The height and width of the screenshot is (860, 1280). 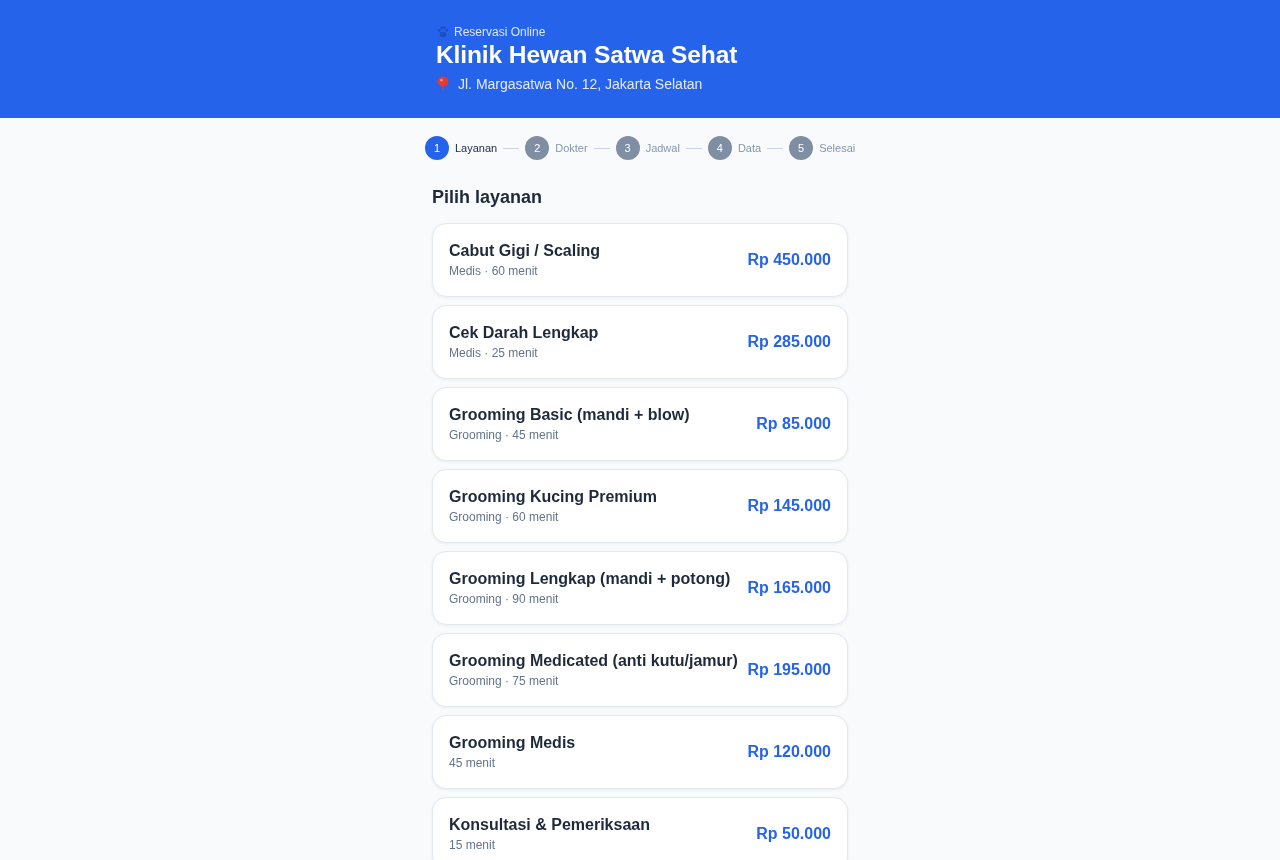 What do you see at coordinates (549, 825) in the screenshot?
I see `service-name: Konsultasi & Pemeriksaan` at bounding box center [549, 825].